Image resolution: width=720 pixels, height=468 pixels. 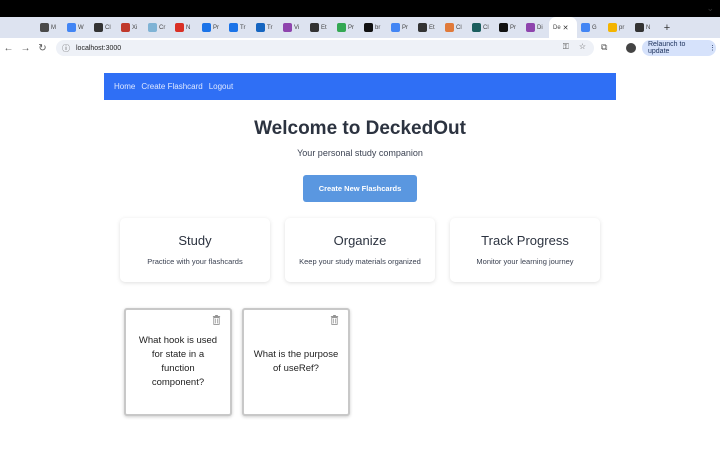 I want to click on tab-label: br, so click(x=378, y=27).